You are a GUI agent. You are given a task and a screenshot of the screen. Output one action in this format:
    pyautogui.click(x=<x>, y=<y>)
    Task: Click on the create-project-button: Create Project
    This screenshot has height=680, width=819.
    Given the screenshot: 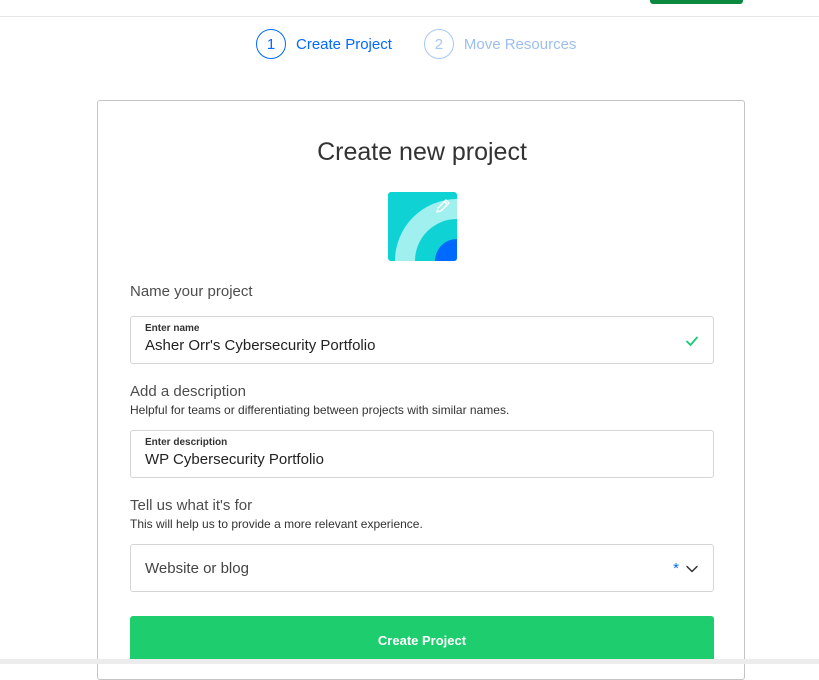 What is the action you would take?
    pyautogui.click(x=422, y=640)
    